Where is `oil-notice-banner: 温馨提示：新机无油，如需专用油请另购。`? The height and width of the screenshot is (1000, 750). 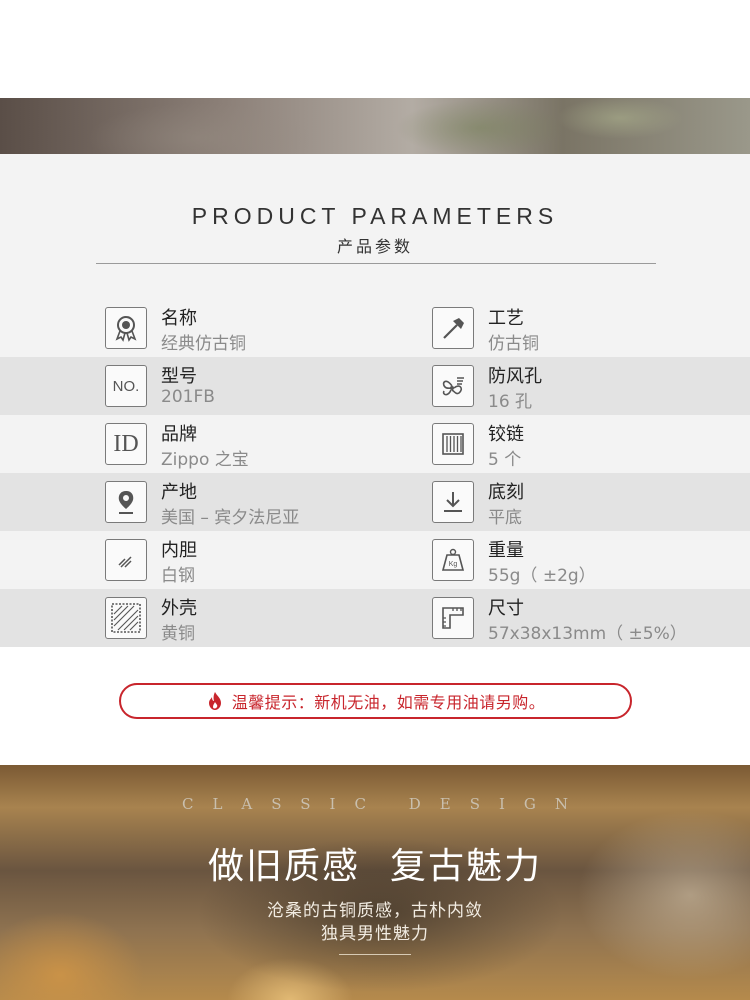 oil-notice-banner: 温馨提示：新机无油，如需专用油请另购。 is located at coordinates (375, 701).